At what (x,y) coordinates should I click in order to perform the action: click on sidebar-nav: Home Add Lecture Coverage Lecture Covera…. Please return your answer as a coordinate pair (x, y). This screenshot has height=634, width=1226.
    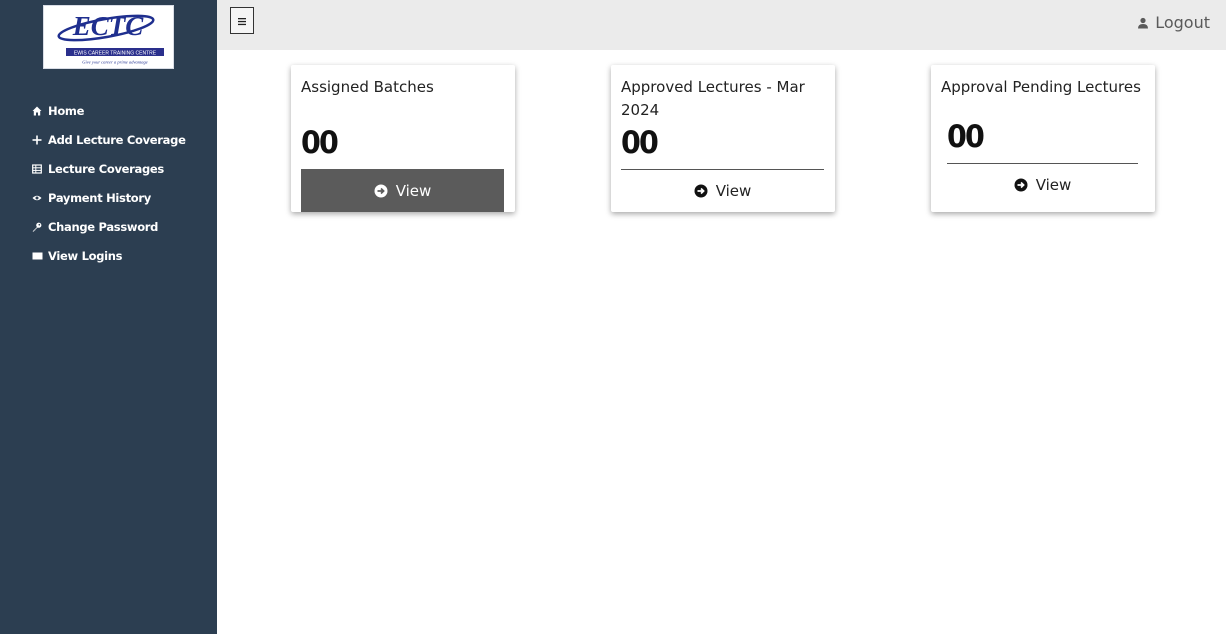
    Looking at the image, I should click on (108, 183).